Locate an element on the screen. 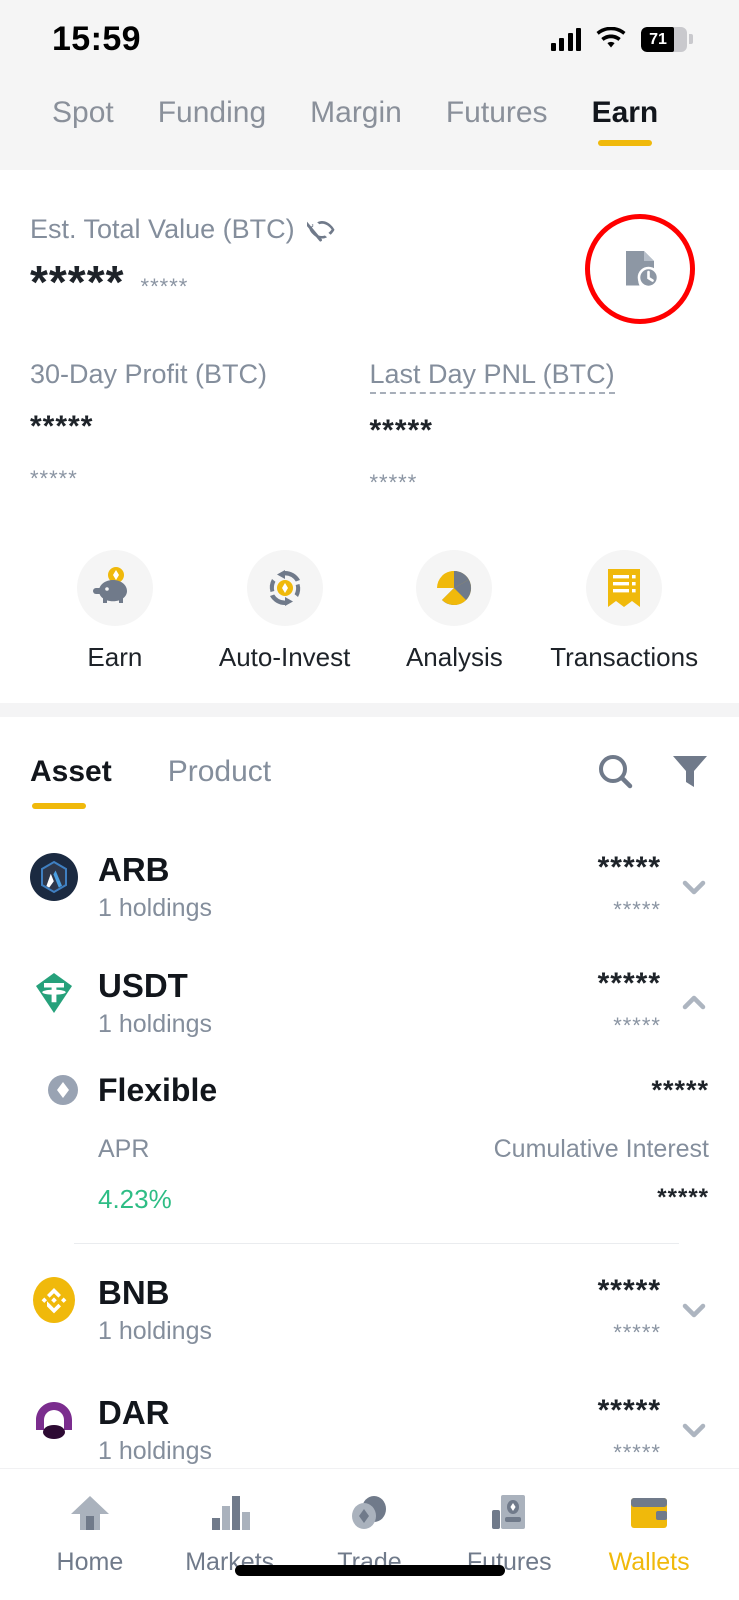  tab-product: Product is located at coordinates (219, 772).